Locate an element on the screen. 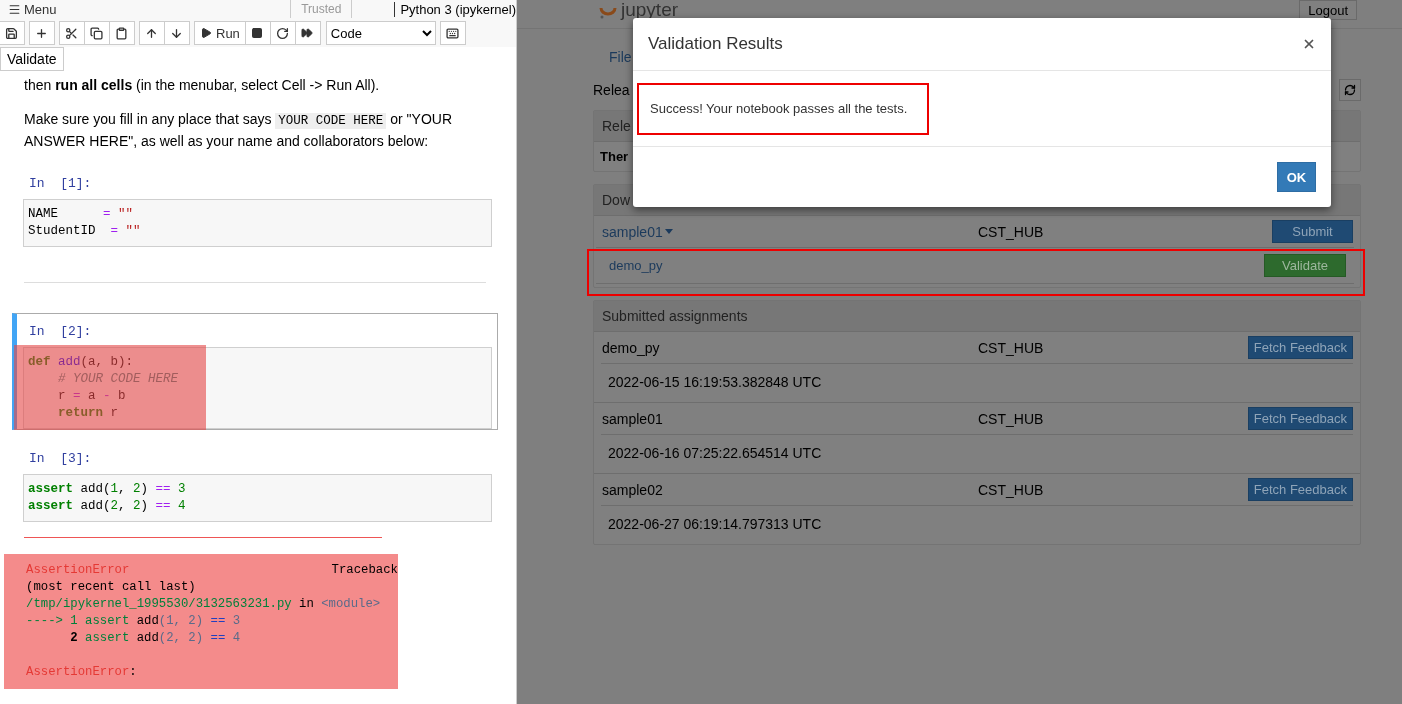 The image size is (1402, 704). close-icon is located at coordinates (1309, 44).